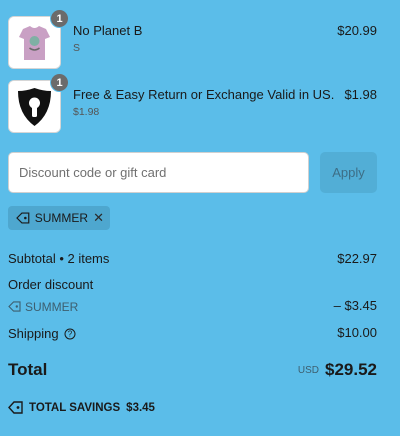  What do you see at coordinates (52, 306) in the screenshot?
I see `discount-code-name: SUMMER` at bounding box center [52, 306].